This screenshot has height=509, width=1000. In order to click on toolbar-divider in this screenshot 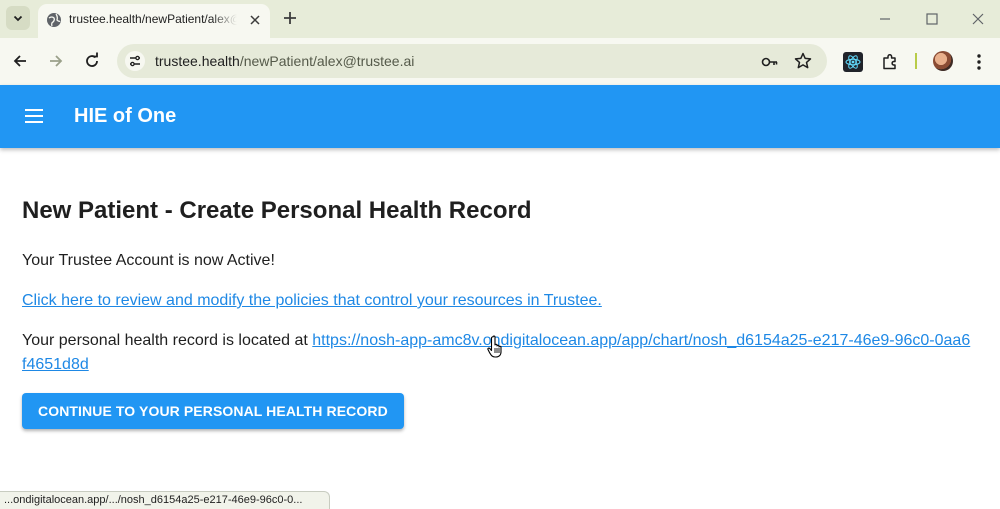, I will do `click(916, 61)`.